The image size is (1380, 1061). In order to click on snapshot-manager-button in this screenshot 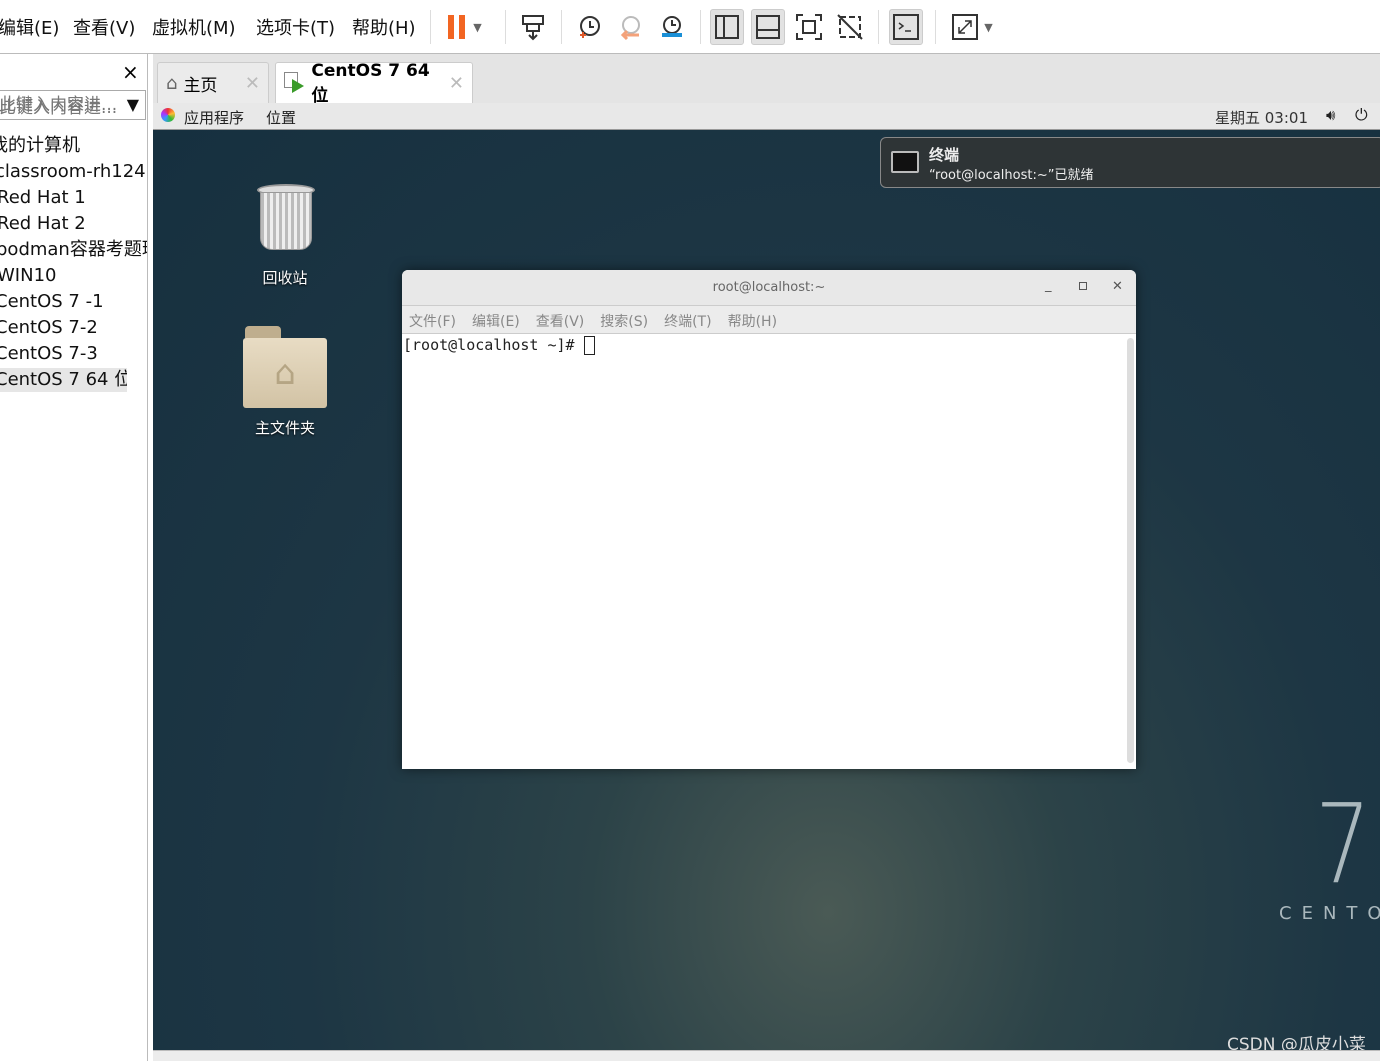, I will do `click(671, 27)`.